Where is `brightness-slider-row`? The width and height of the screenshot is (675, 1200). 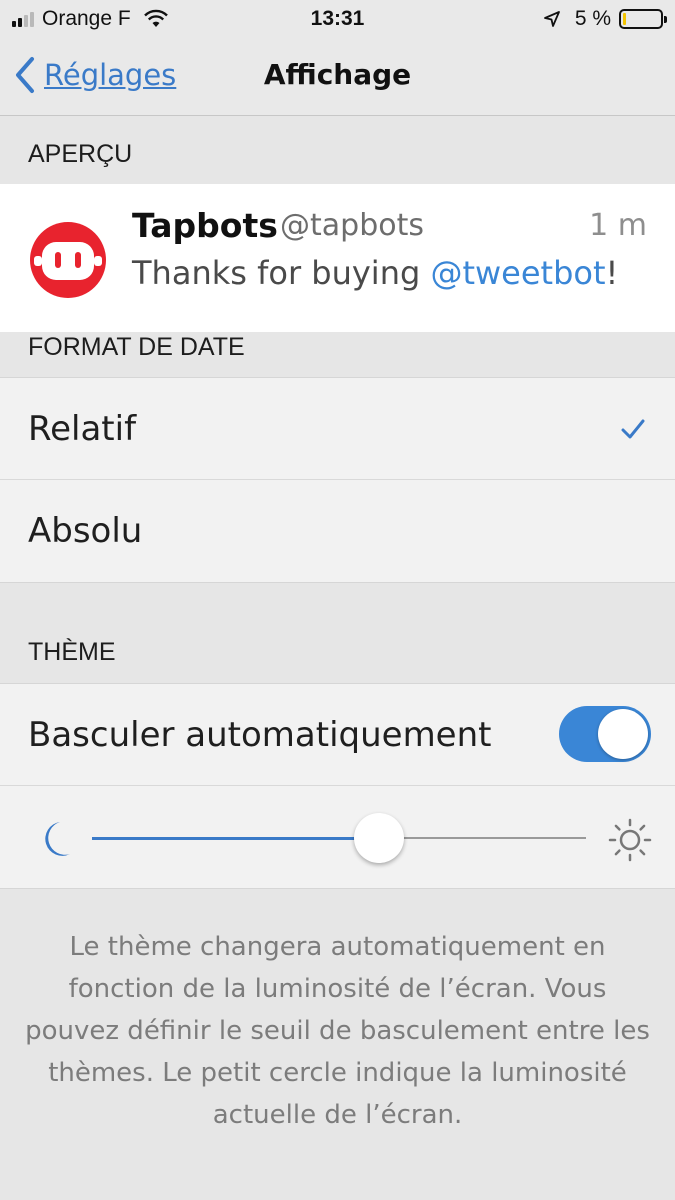 brightness-slider-row is located at coordinates (337, 837).